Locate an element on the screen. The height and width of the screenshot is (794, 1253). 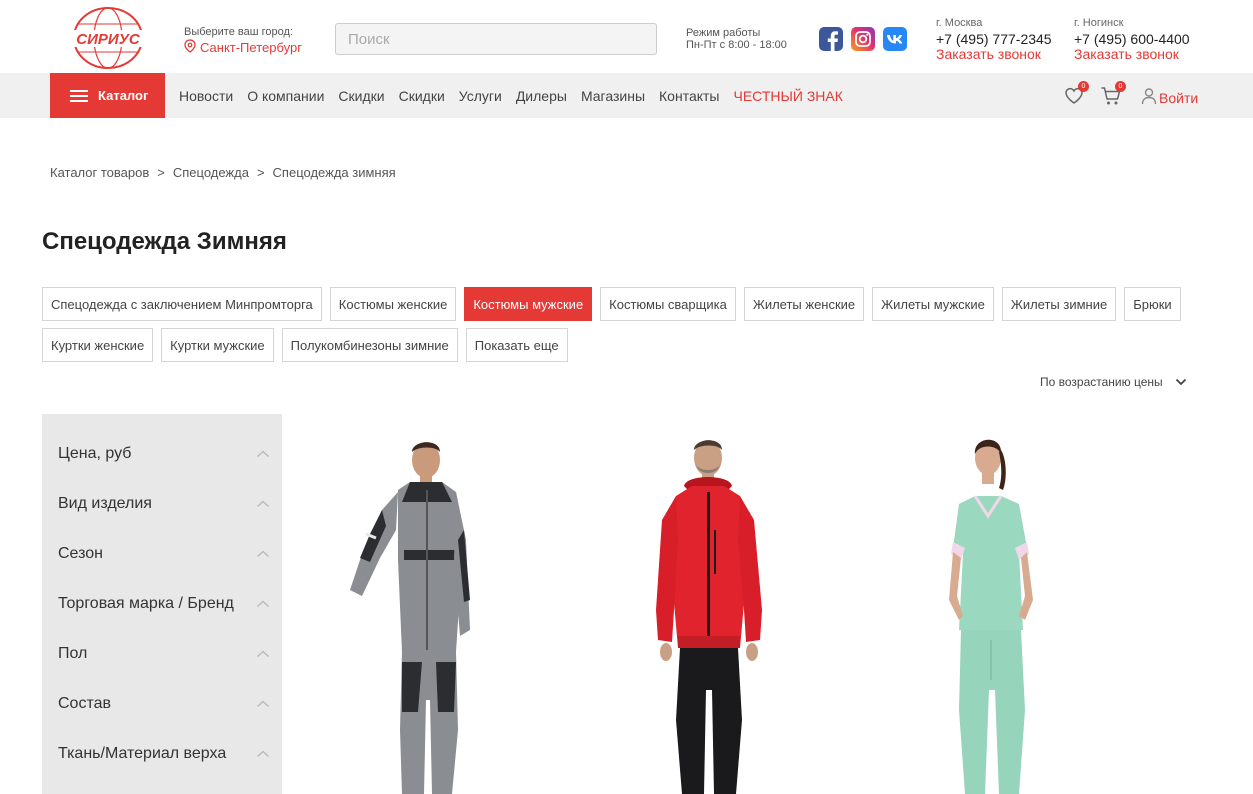
nav-link-stores: Магазины is located at coordinates (613, 96).